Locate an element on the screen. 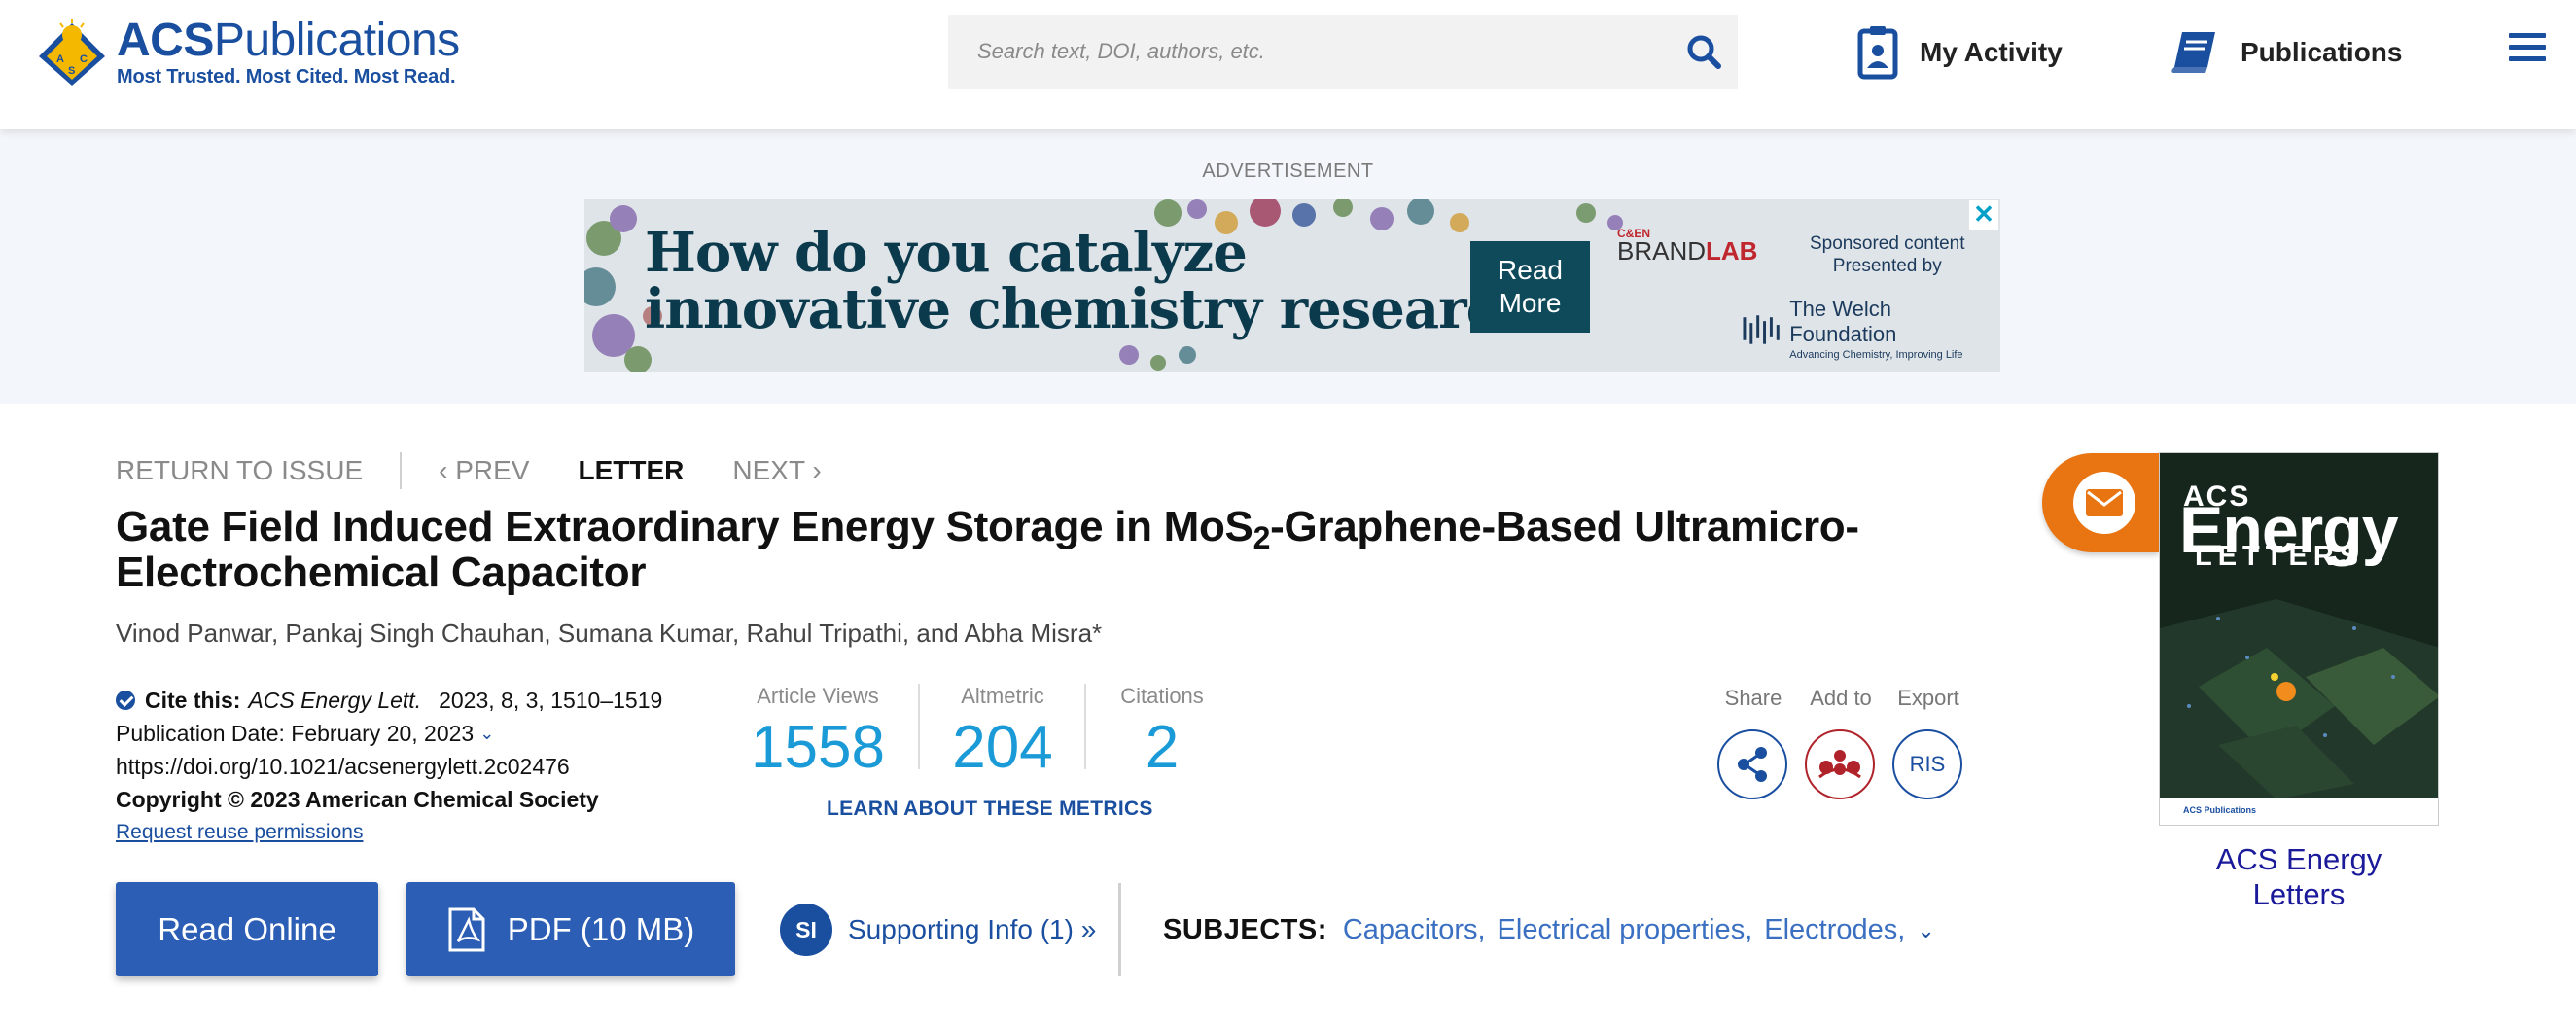  subject-tag: Electrodes, is located at coordinates (1835, 930).